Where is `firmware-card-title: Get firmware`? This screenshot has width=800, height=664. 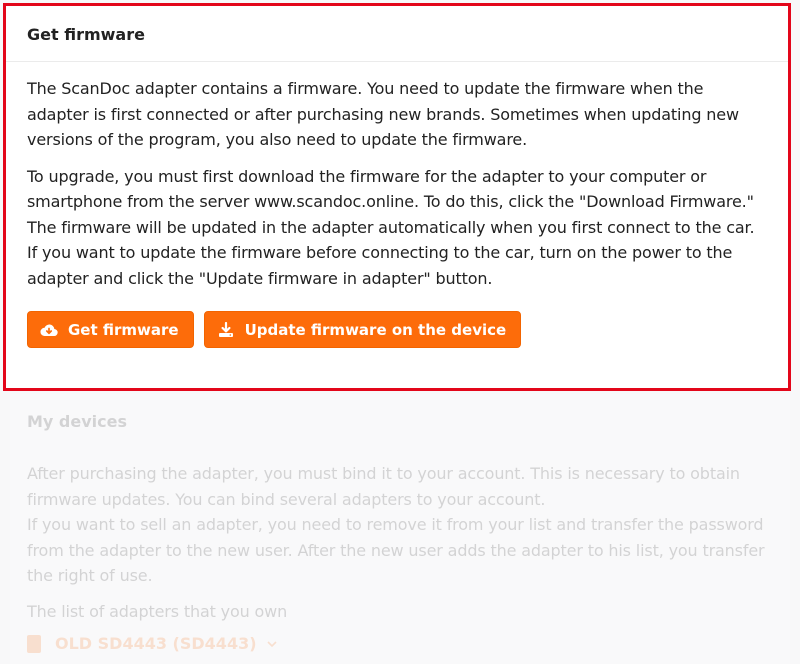
firmware-card-title: Get firmware is located at coordinates (86, 34).